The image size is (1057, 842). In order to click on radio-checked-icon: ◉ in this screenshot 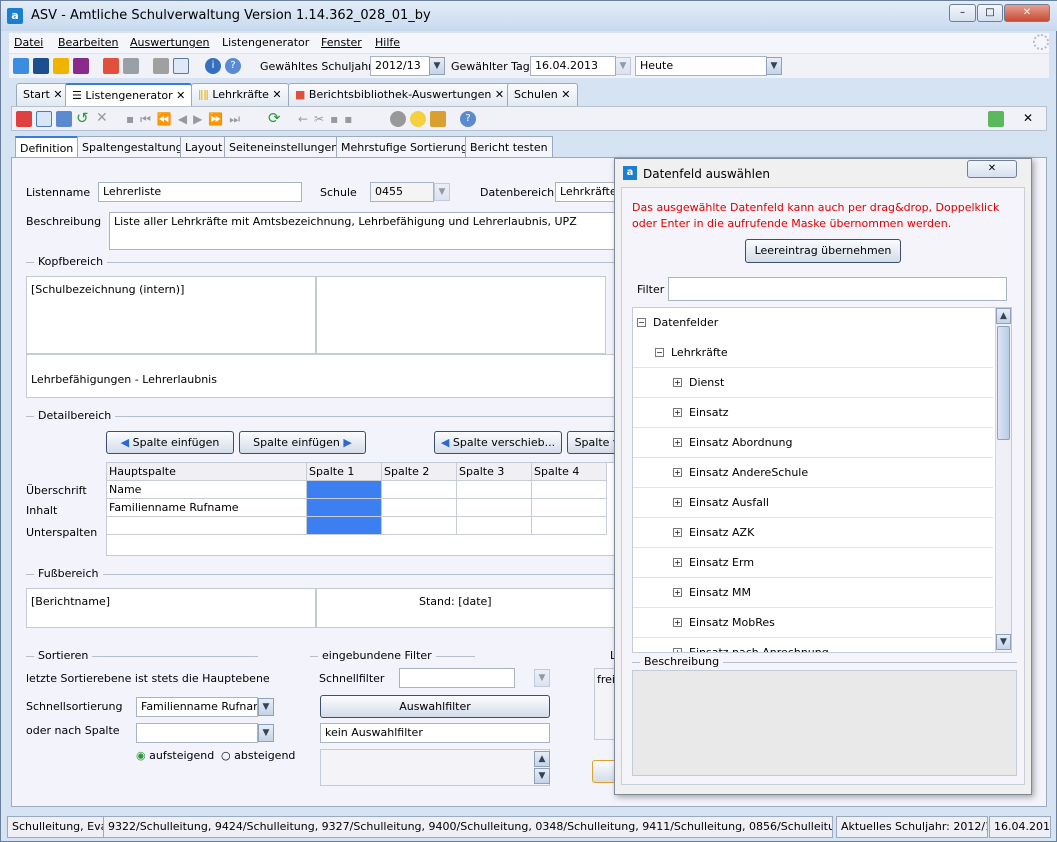, I will do `click(141, 755)`.